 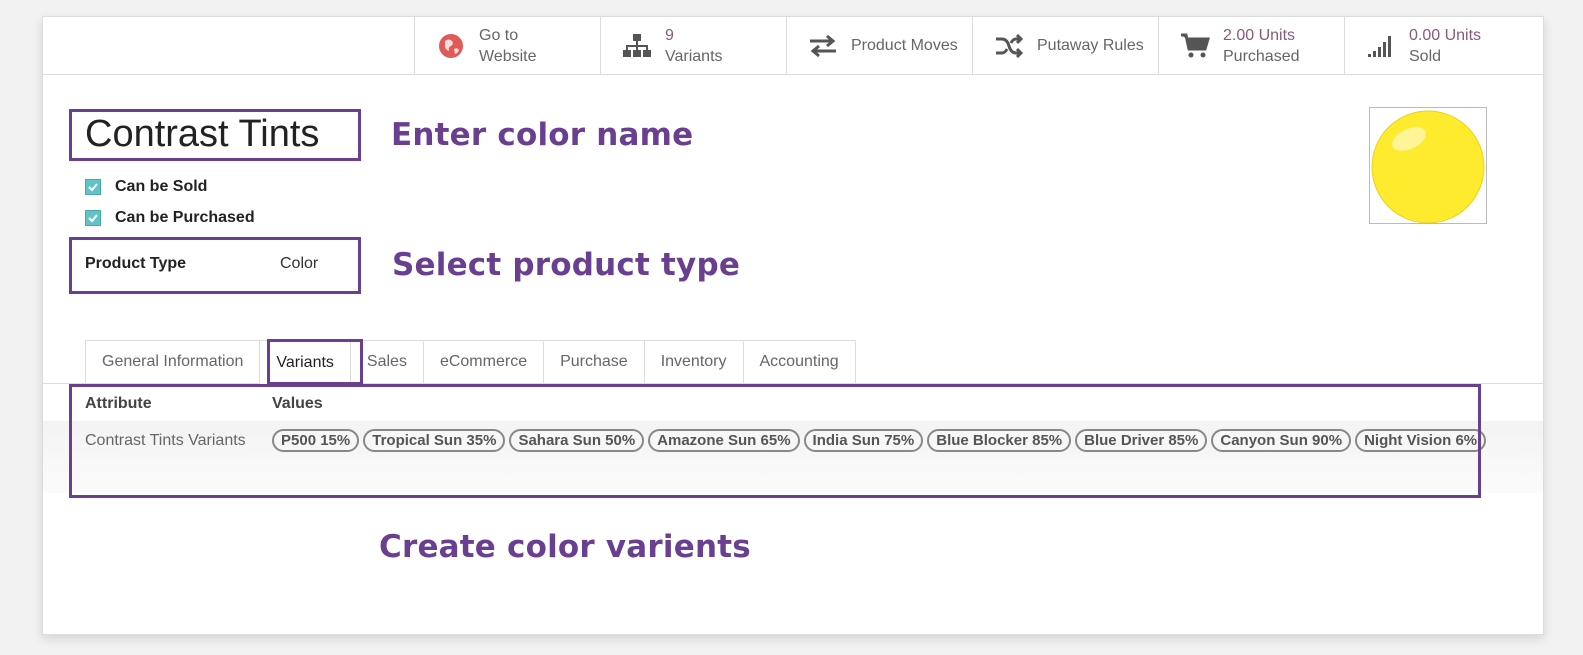 I want to click on sold-button: 0.00 Units Sold, so click(x=1443, y=46).